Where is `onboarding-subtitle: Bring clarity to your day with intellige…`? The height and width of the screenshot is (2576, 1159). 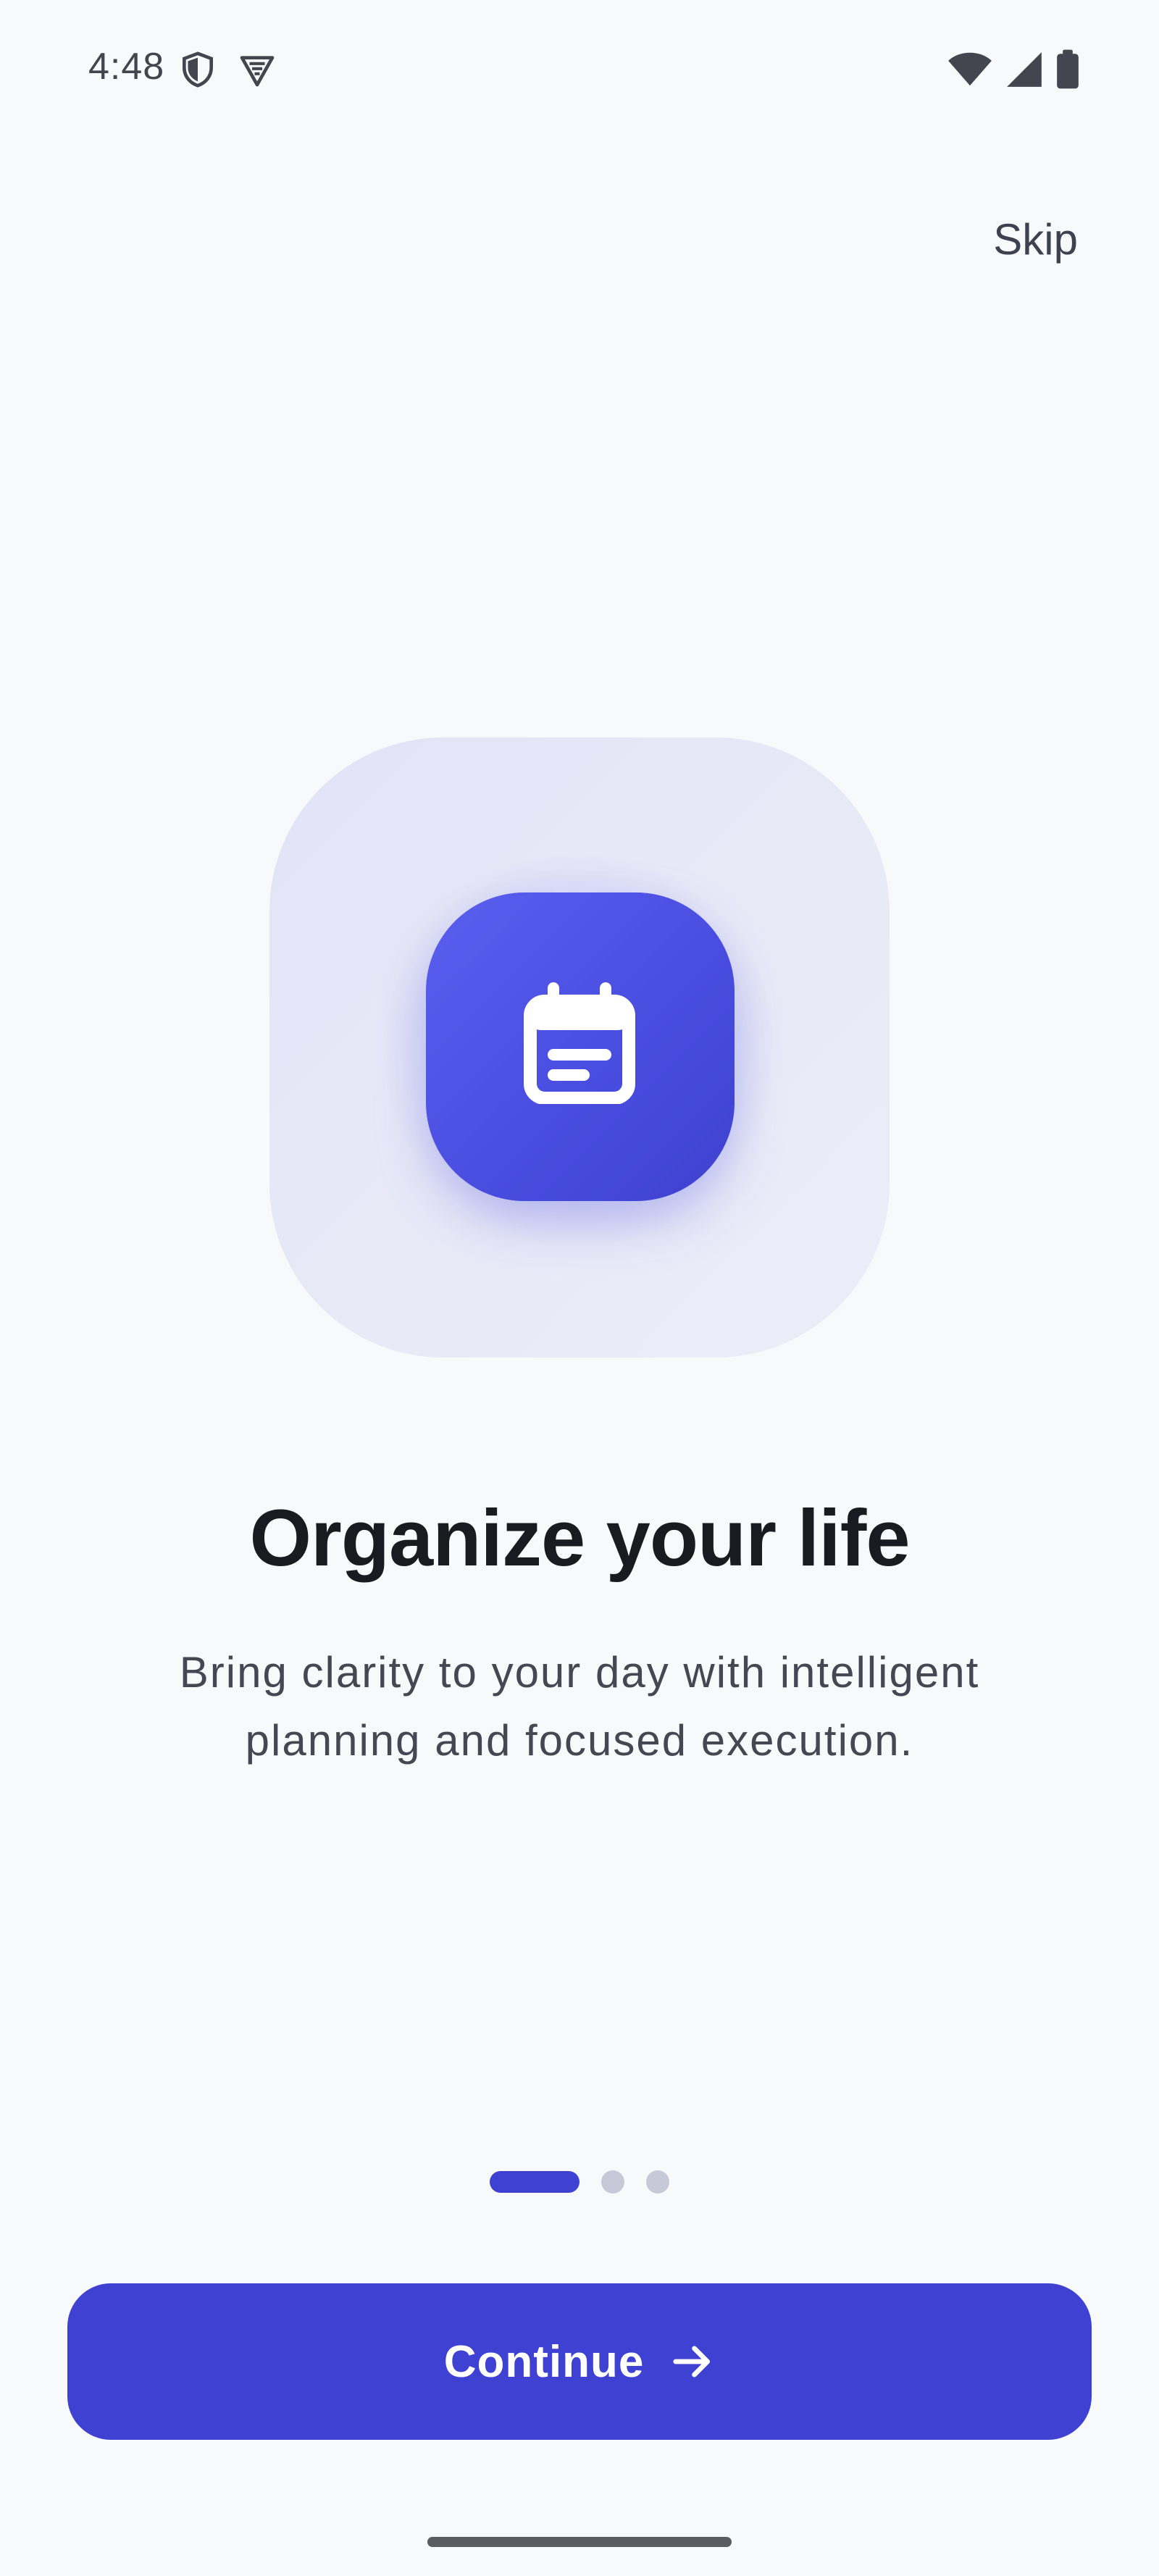 onboarding-subtitle: Bring clarity to your day with intellige… is located at coordinates (579, 1707).